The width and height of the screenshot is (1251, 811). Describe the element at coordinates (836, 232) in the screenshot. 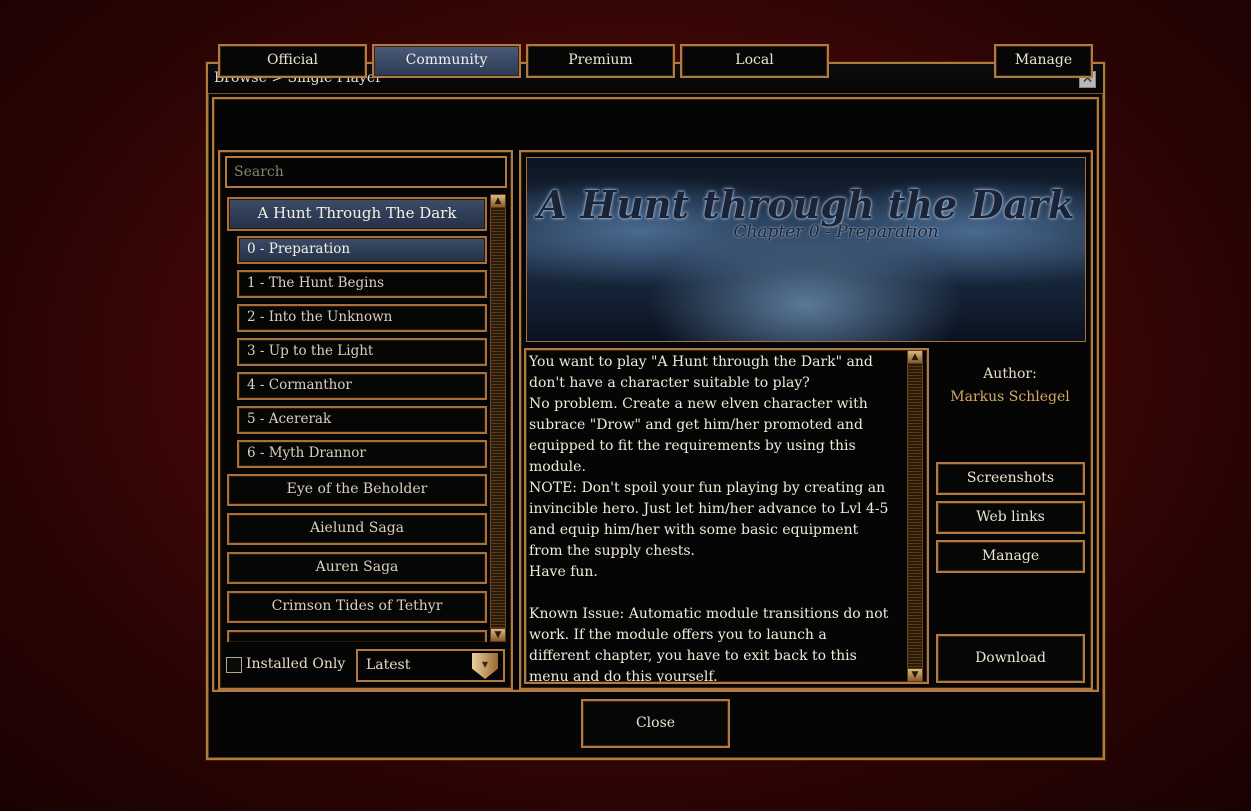

I see `banner-subtitle: Chapter 0 - Preparation` at that location.